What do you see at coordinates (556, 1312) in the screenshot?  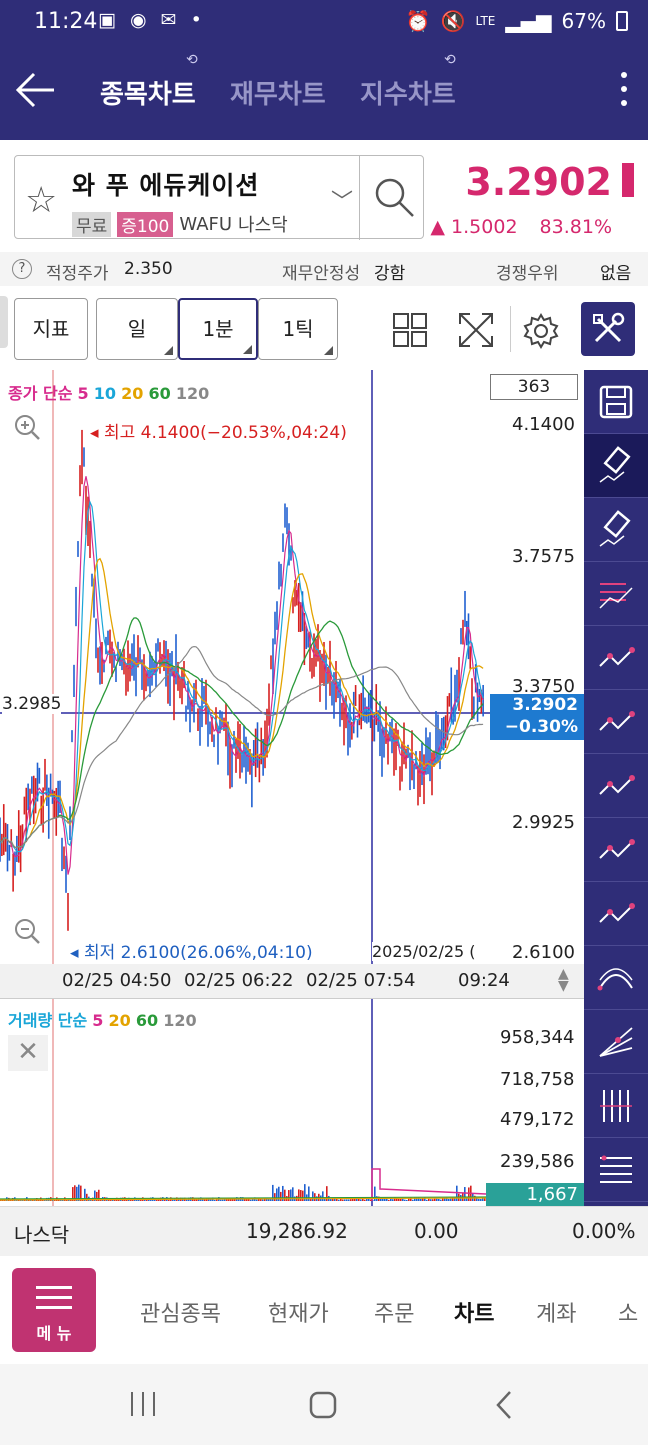 I see `nav-account: 계좌` at bounding box center [556, 1312].